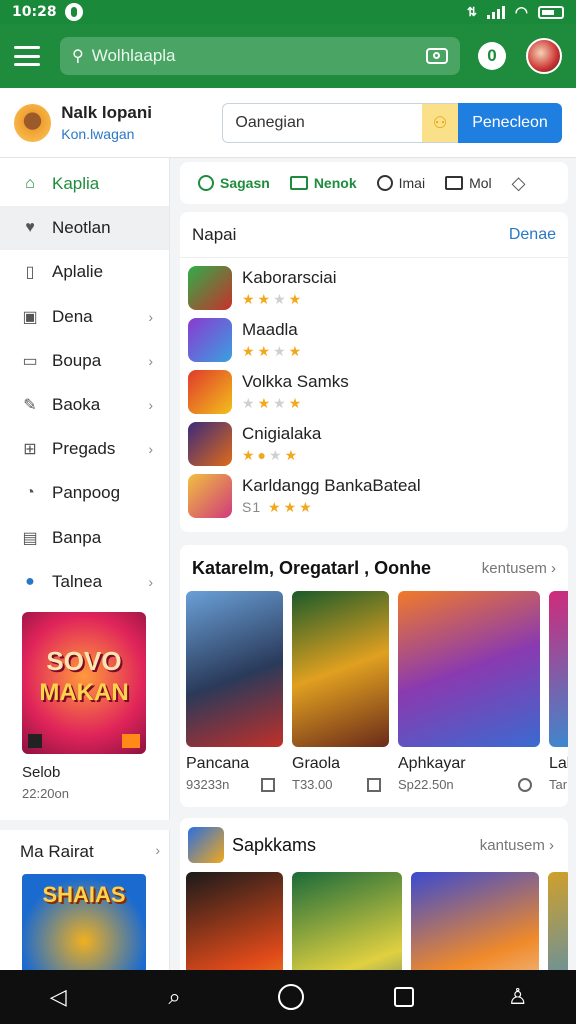 The width and height of the screenshot is (576, 1024). I want to click on sidebar-item-label: Talnea, so click(77, 581).